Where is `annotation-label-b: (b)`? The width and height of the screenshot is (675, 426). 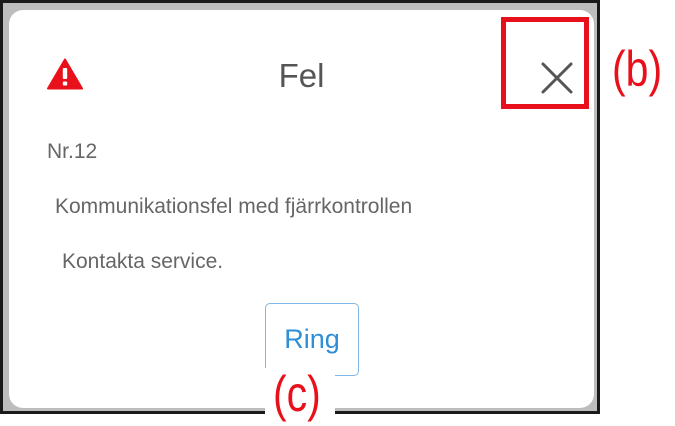
annotation-label-b: (b) is located at coordinates (637, 69).